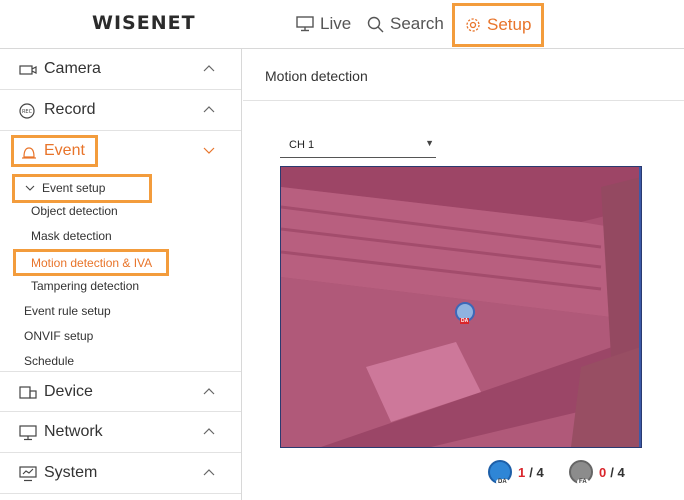  Describe the element at coordinates (597, 472) in the screenshot. I see `failure-area-counter: FA 0 / 4` at that location.